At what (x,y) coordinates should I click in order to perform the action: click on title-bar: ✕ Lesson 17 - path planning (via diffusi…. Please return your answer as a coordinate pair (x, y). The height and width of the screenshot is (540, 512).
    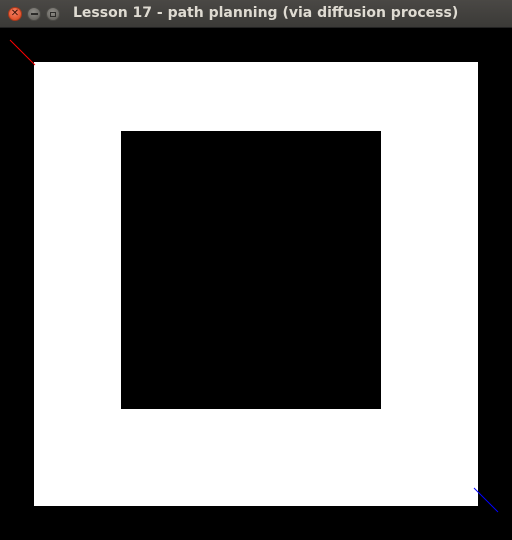
    Looking at the image, I should click on (256, 14).